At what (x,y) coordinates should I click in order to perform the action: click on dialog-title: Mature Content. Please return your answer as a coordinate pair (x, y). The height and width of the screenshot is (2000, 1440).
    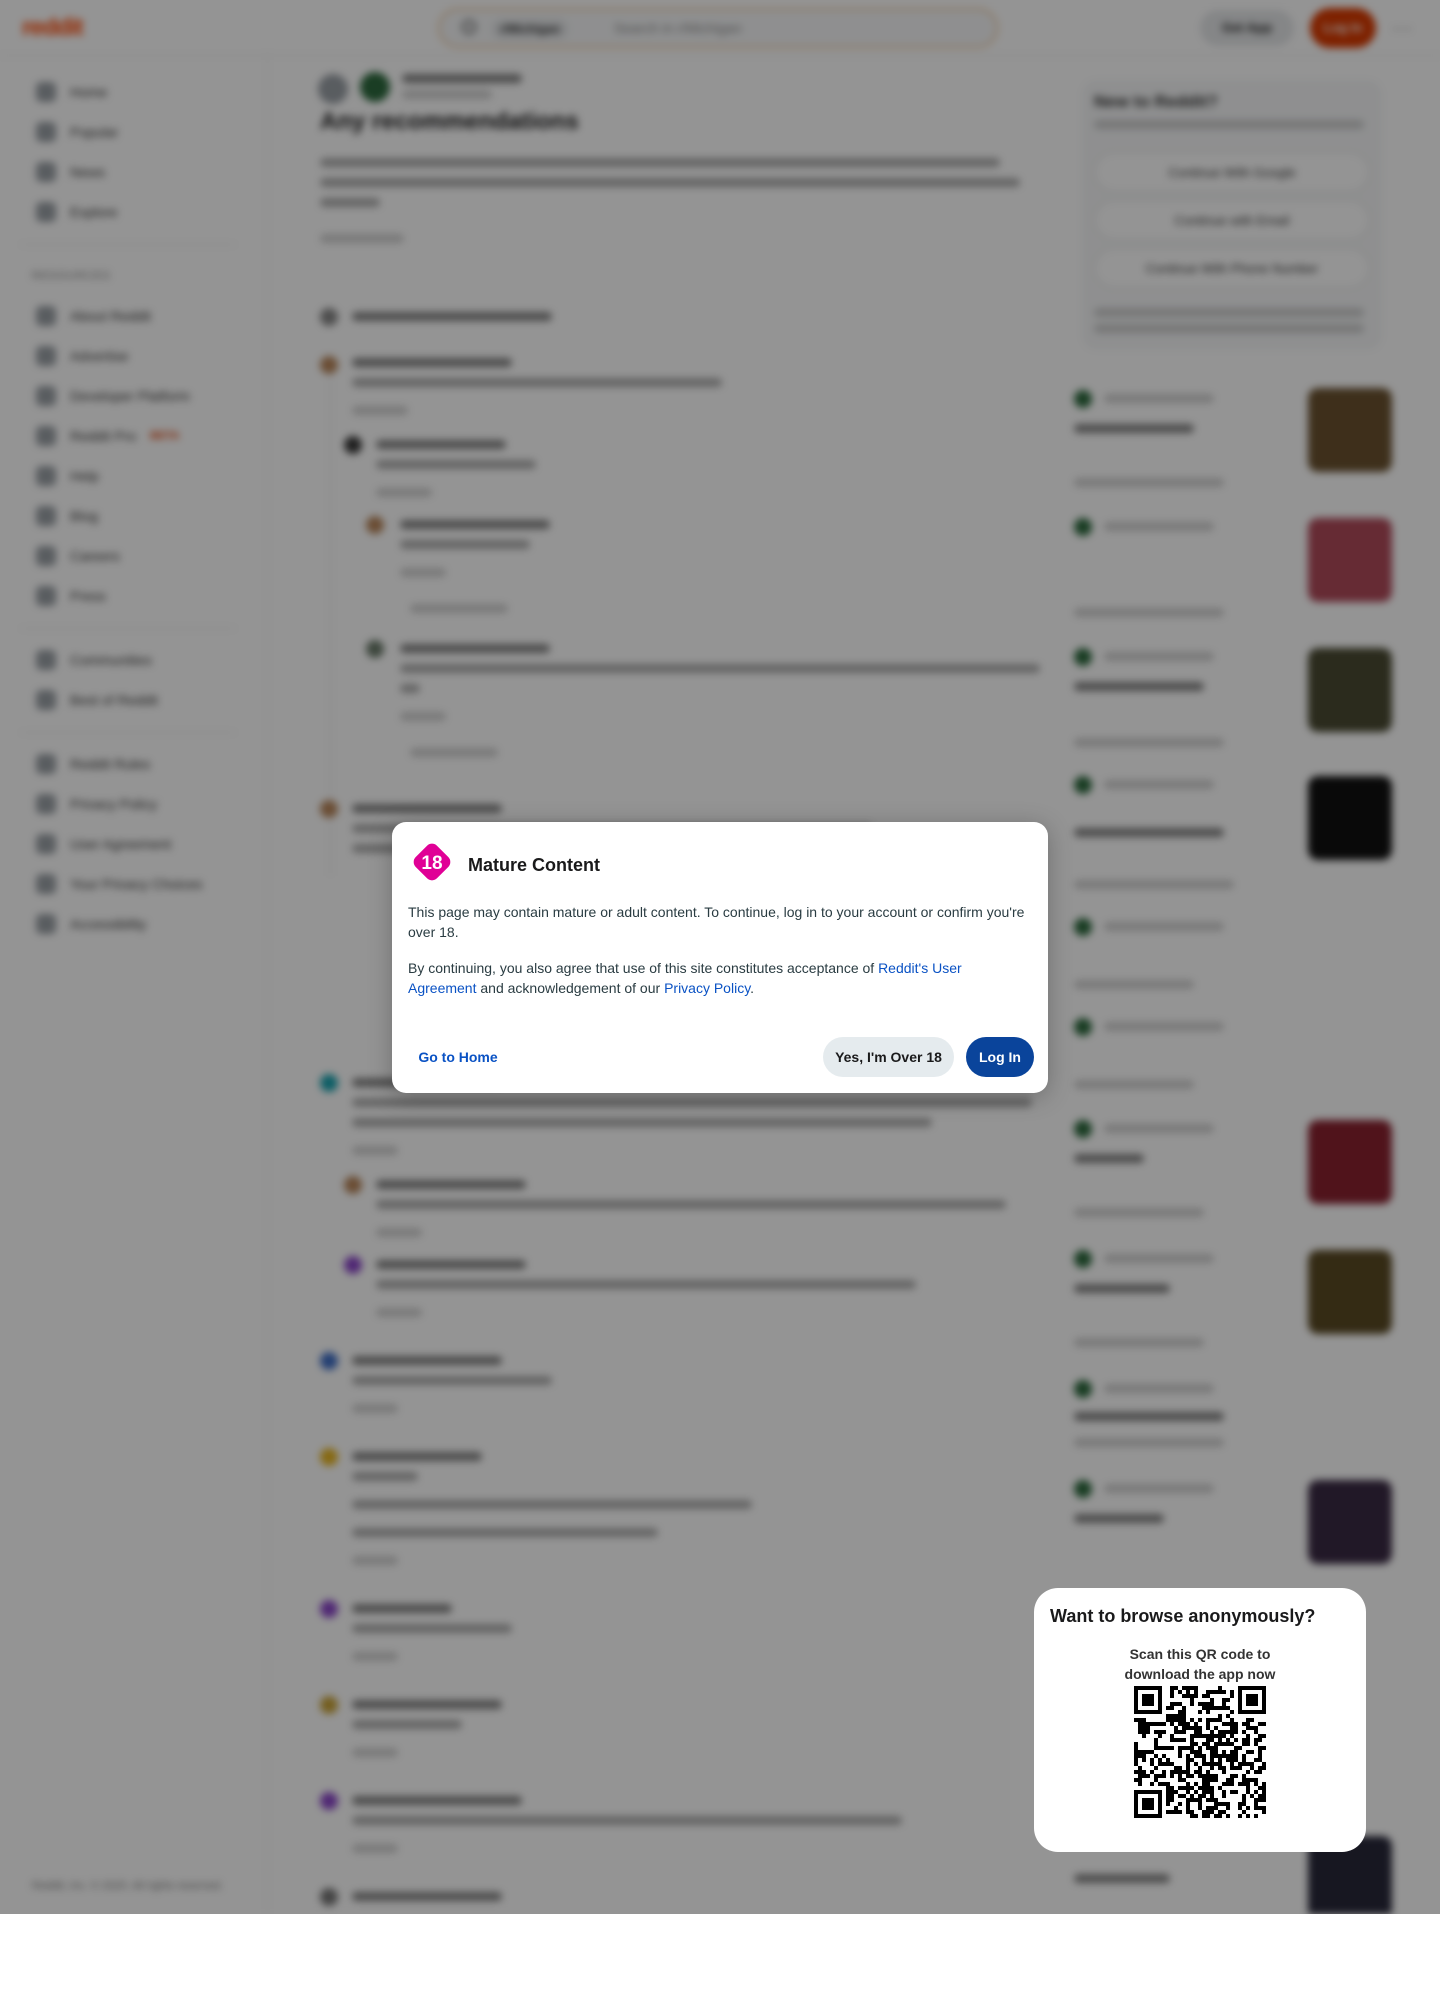
    Looking at the image, I should click on (534, 865).